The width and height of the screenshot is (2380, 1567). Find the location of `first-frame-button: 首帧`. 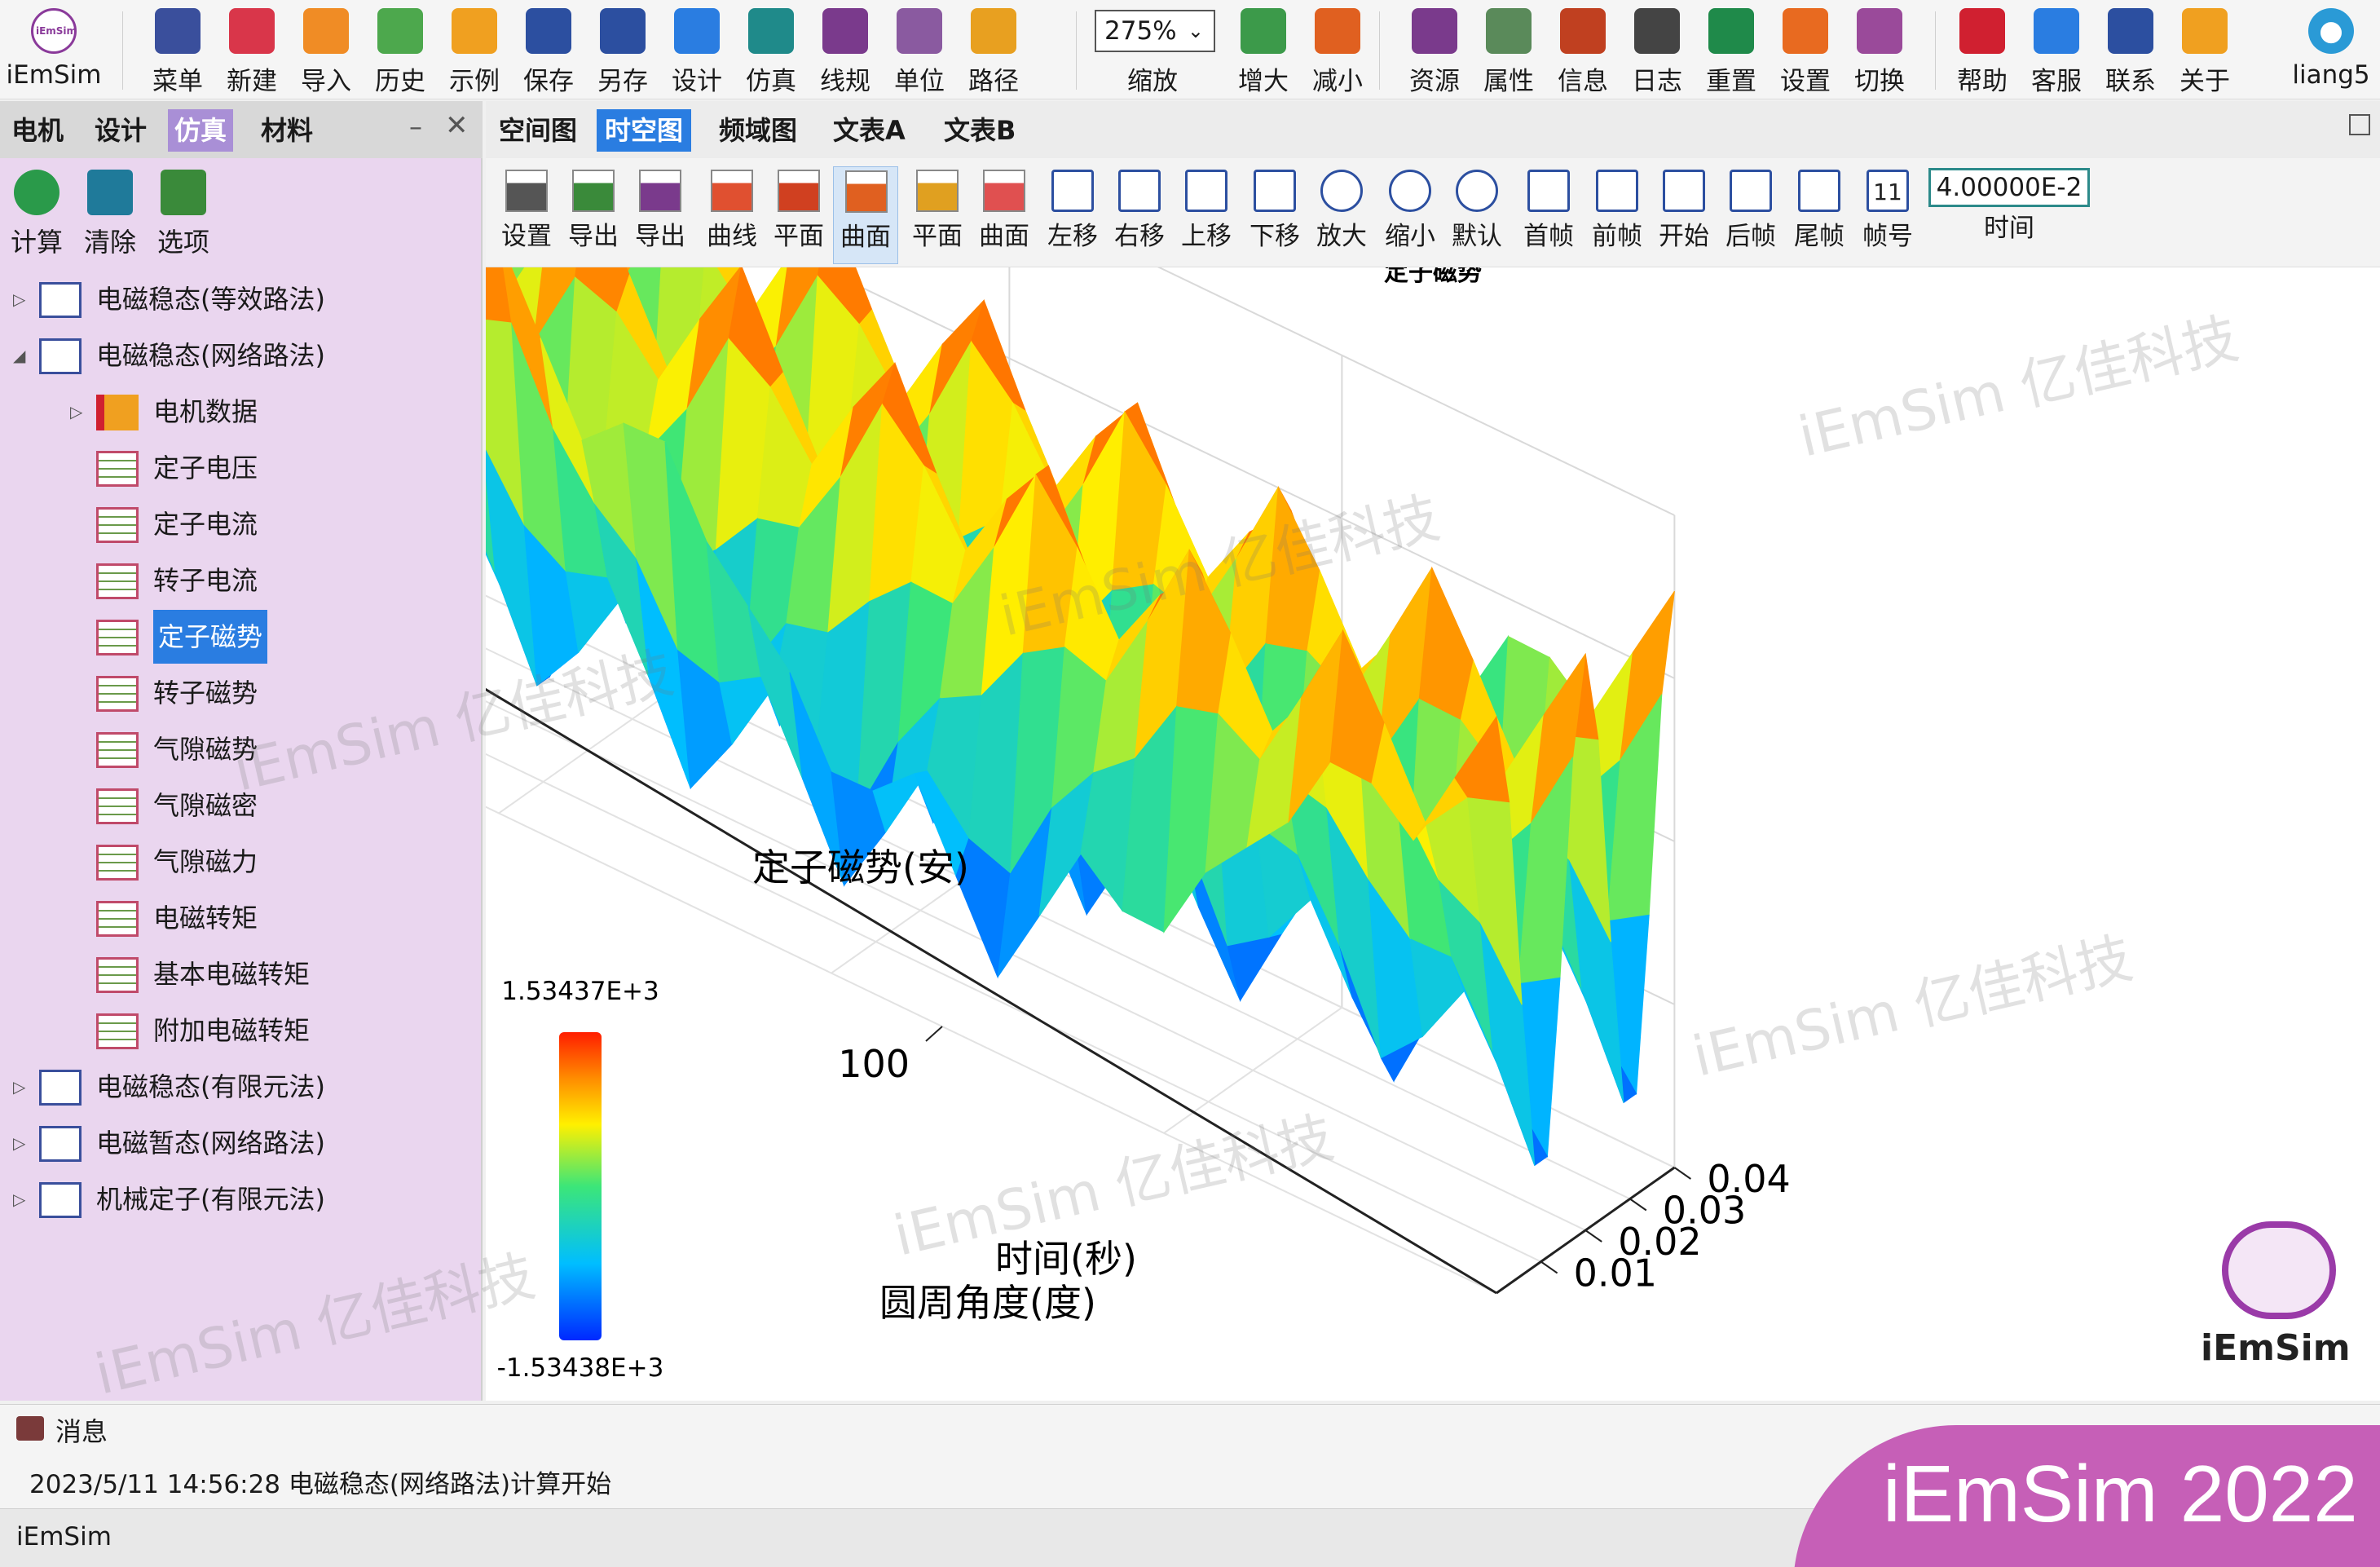

first-frame-button: 首帧 is located at coordinates (1549, 215).